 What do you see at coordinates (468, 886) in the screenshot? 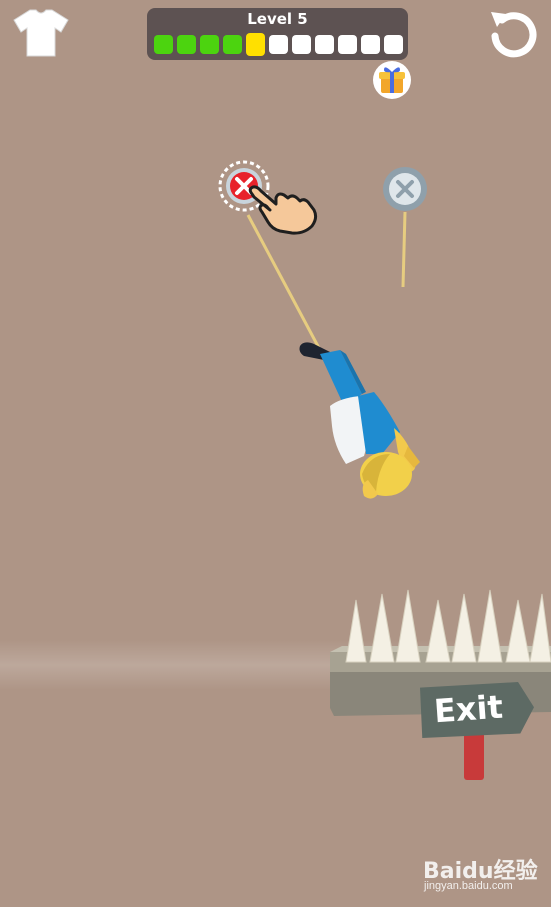
I see `watermark-url: jingyan.baidu.com` at bounding box center [468, 886].